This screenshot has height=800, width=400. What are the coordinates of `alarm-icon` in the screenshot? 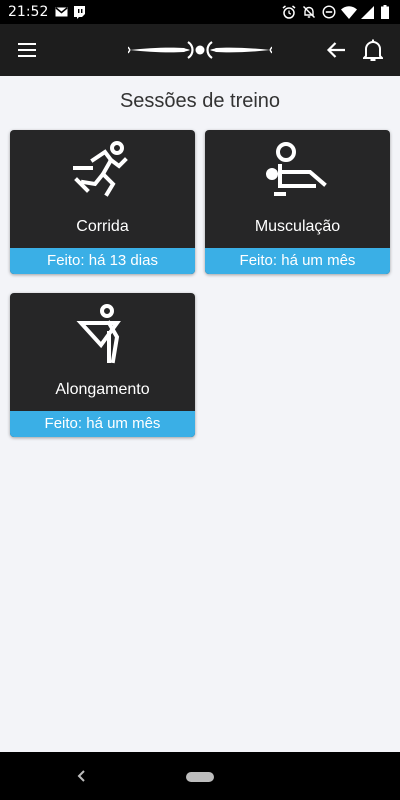 It's located at (289, 12).